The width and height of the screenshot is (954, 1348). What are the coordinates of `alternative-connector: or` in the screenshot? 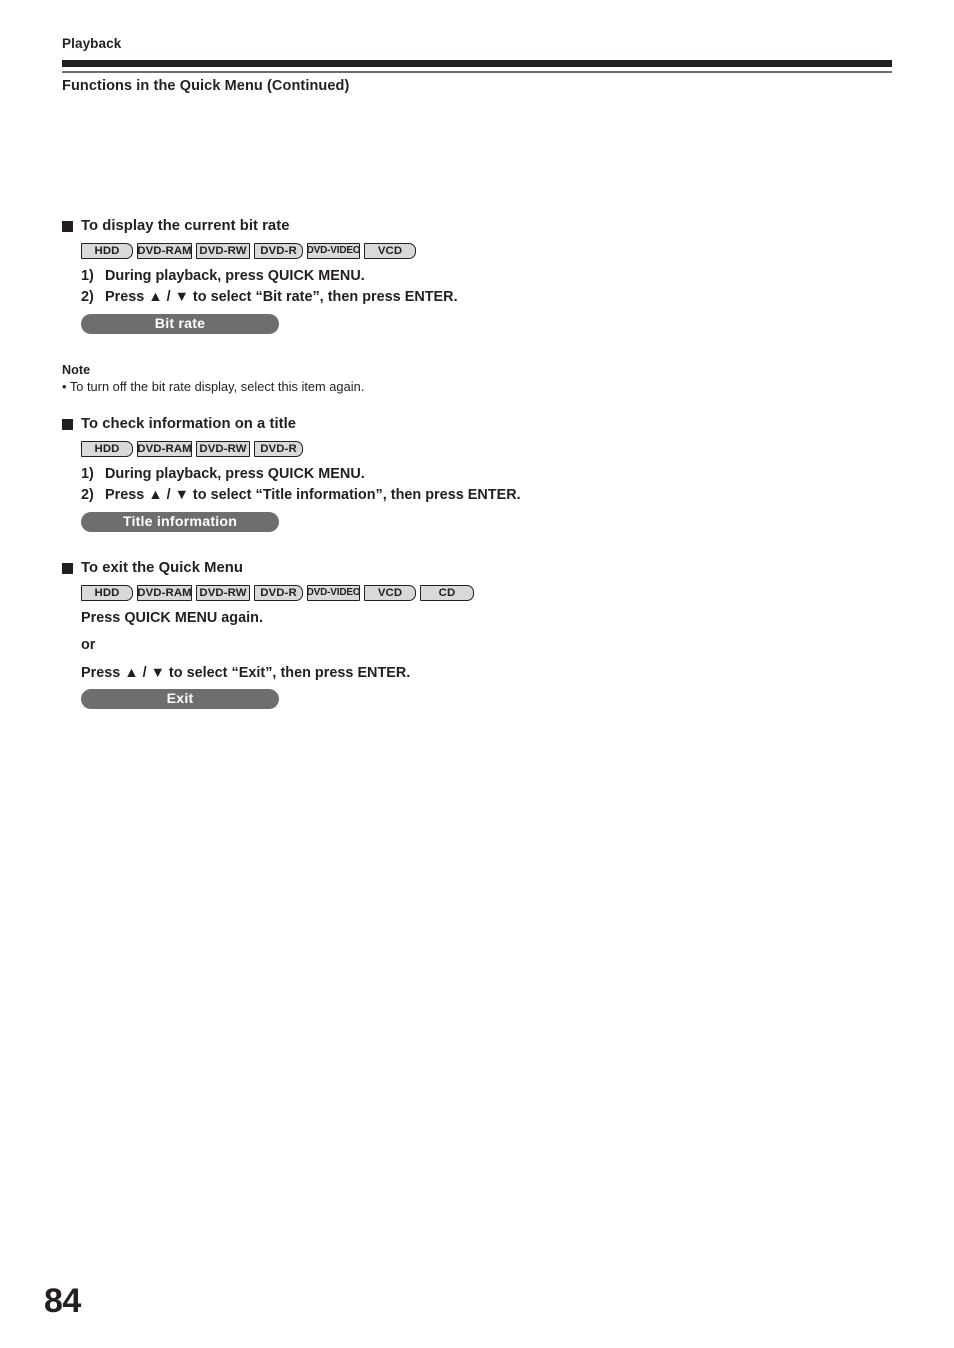 It's located at (88, 645).